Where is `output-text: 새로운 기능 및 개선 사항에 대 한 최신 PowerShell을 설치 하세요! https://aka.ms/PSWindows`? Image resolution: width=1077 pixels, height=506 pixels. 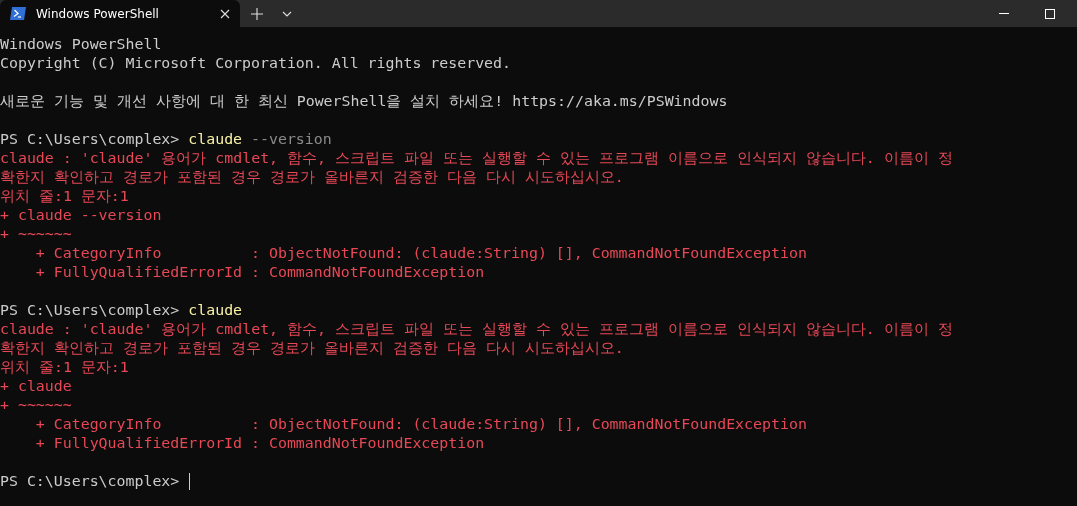
output-text: 새로운 기능 및 개선 사항에 대 한 최신 PowerShell을 설치 하세요! https://aka.ms/PSWindows is located at coordinates (364, 101).